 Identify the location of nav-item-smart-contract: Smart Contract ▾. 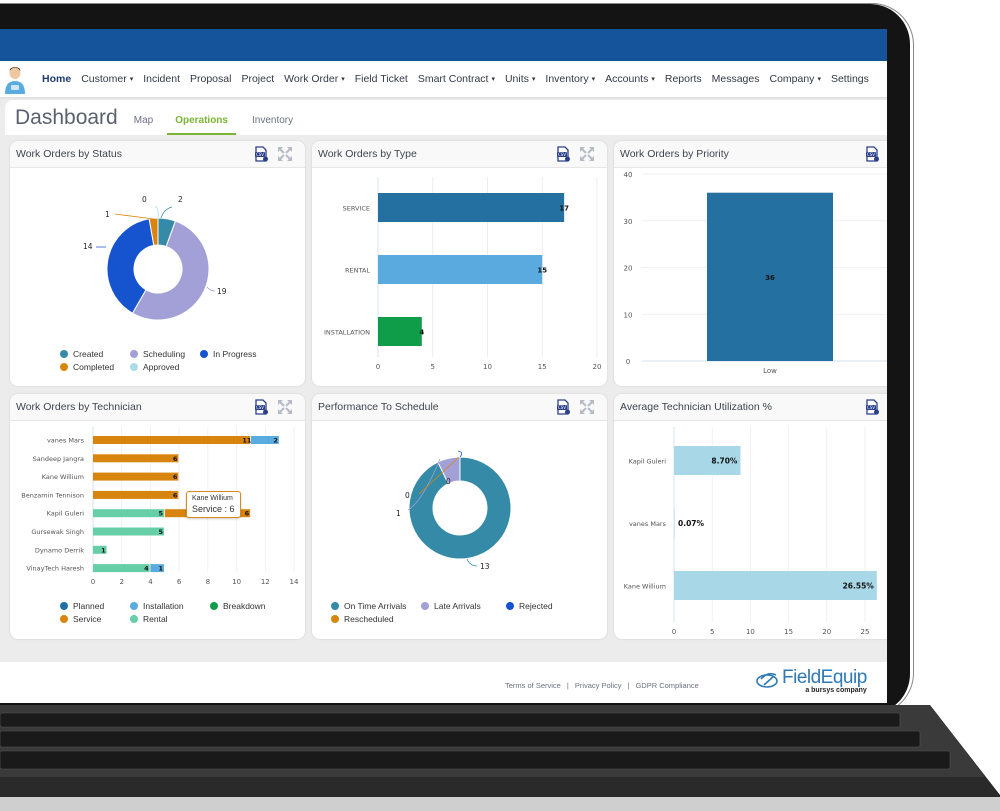
(456, 79).